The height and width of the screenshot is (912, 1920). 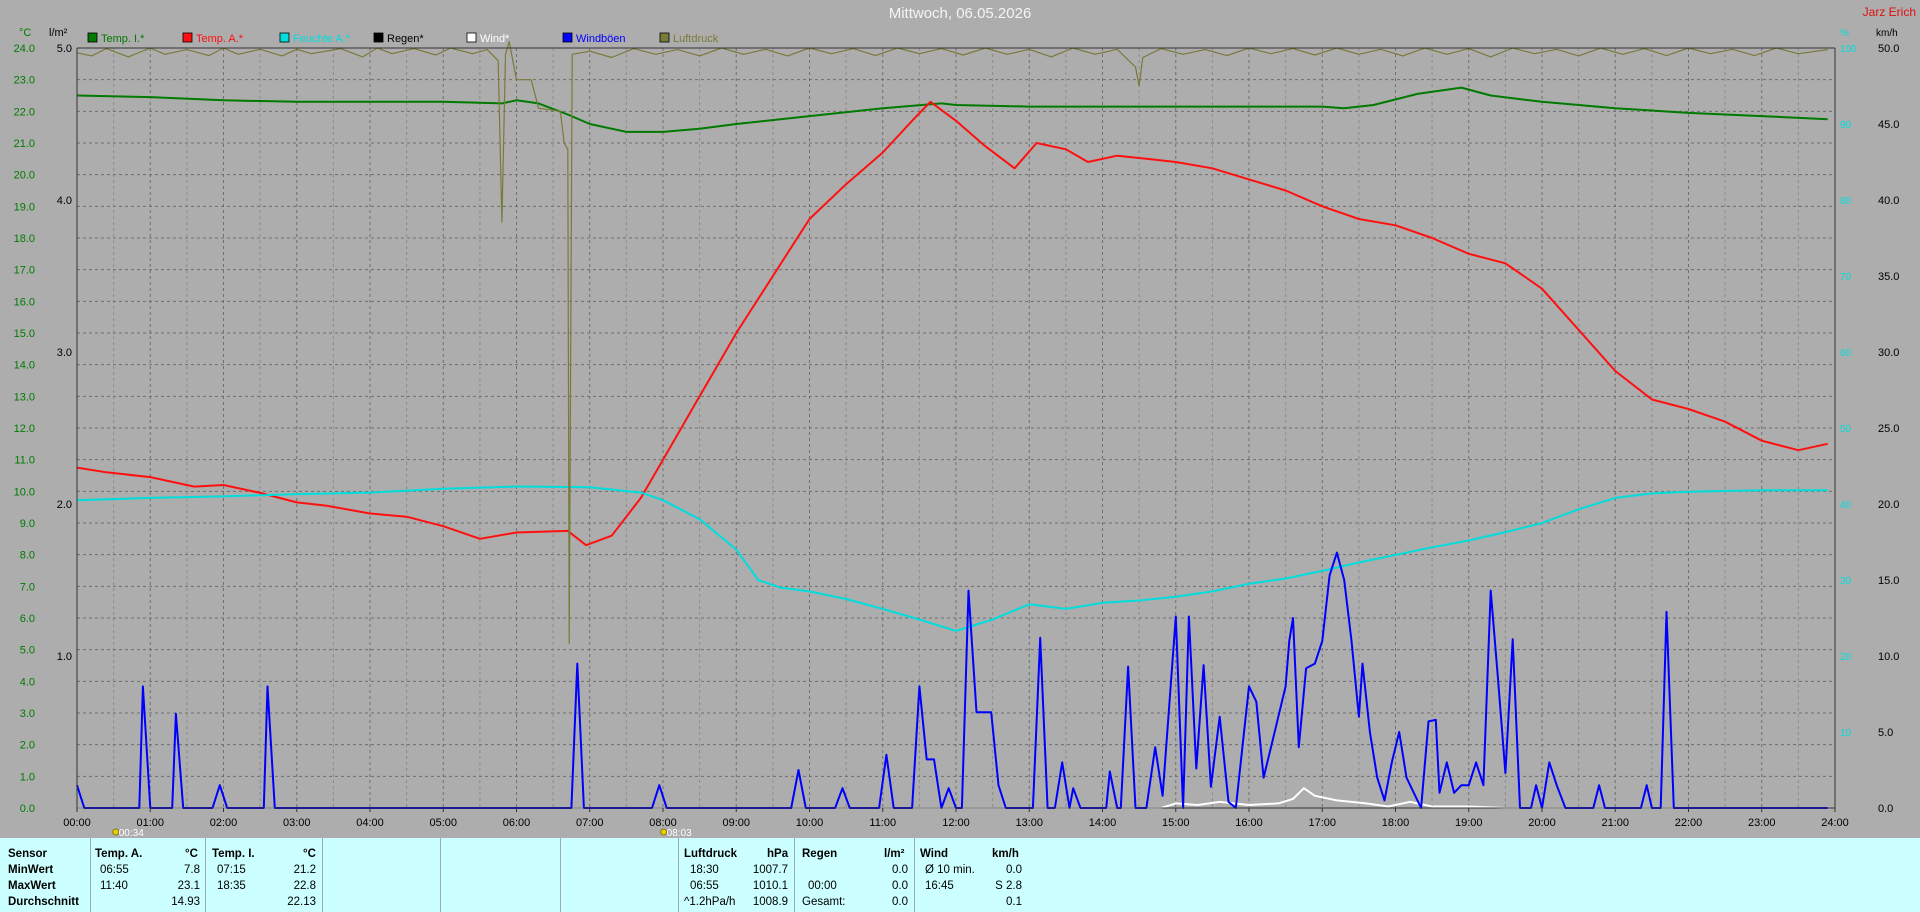 What do you see at coordinates (24, 429) in the screenshot?
I see `left-tick-label: 12.0` at bounding box center [24, 429].